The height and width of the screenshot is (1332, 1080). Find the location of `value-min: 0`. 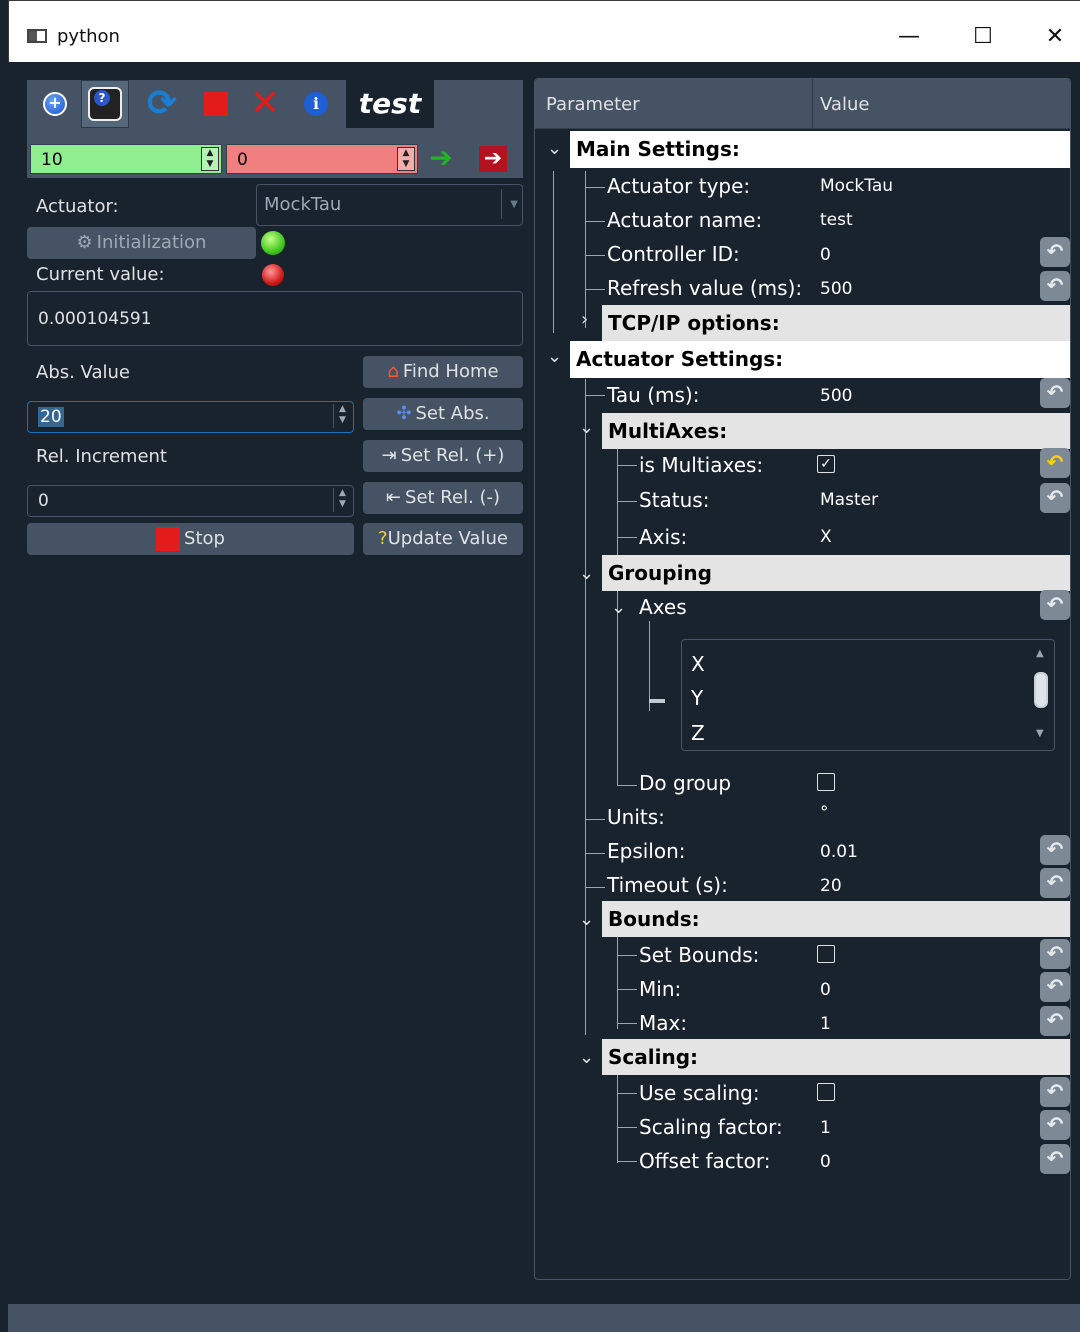

value-min: 0 is located at coordinates (825, 990).